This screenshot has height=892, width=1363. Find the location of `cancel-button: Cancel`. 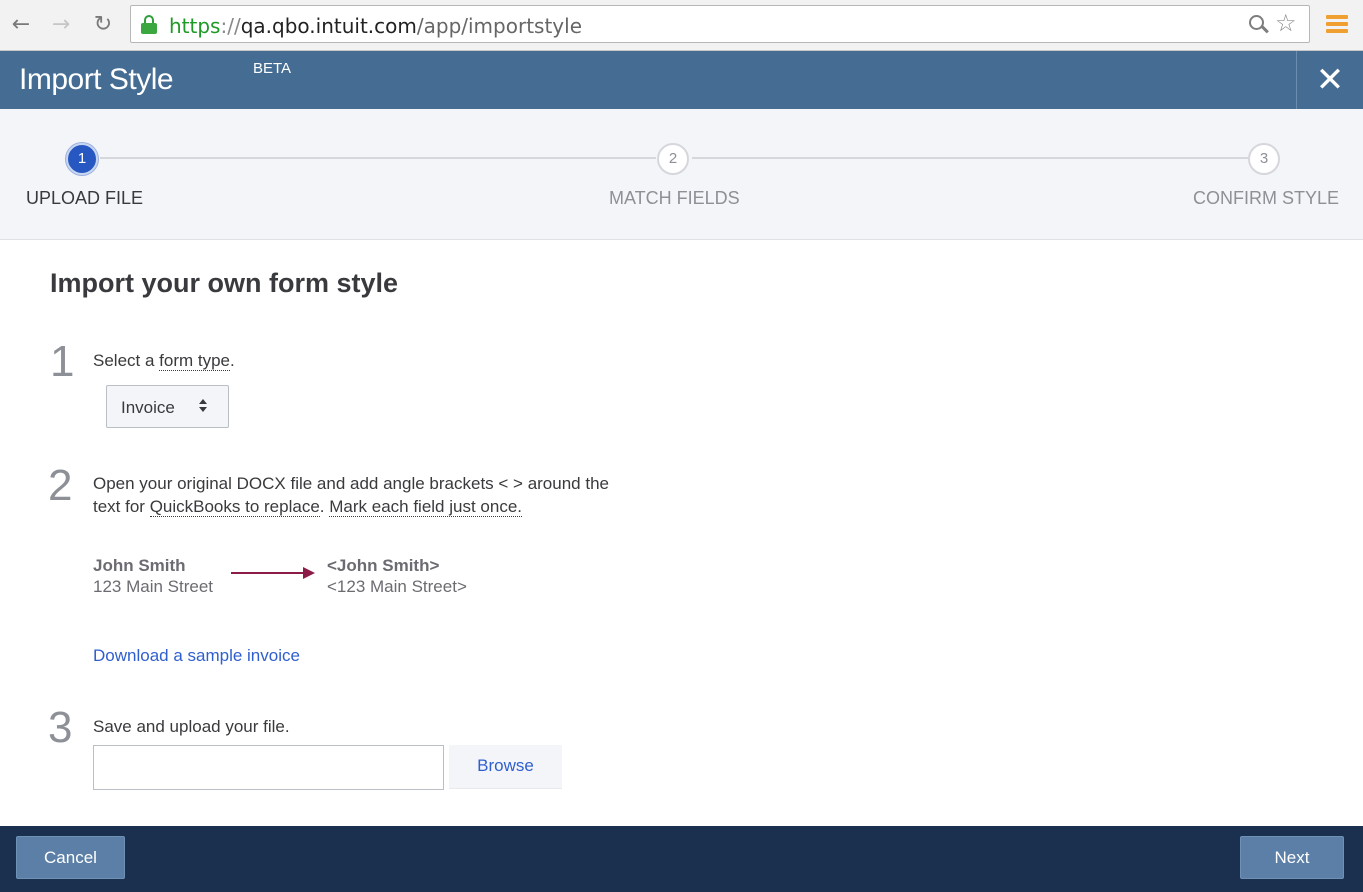

cancel-button: Cancel is located at coordinates (70, 857).